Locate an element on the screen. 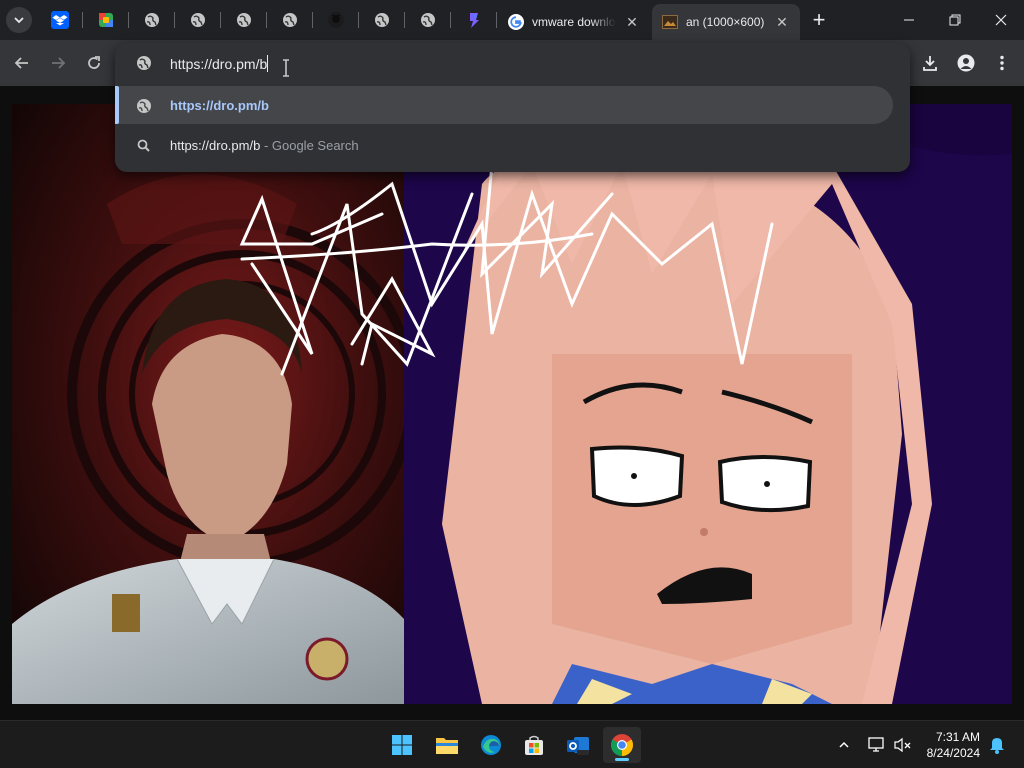  tab-active-image: an (1000×600) ✕ is located at coordinates (726, 22).